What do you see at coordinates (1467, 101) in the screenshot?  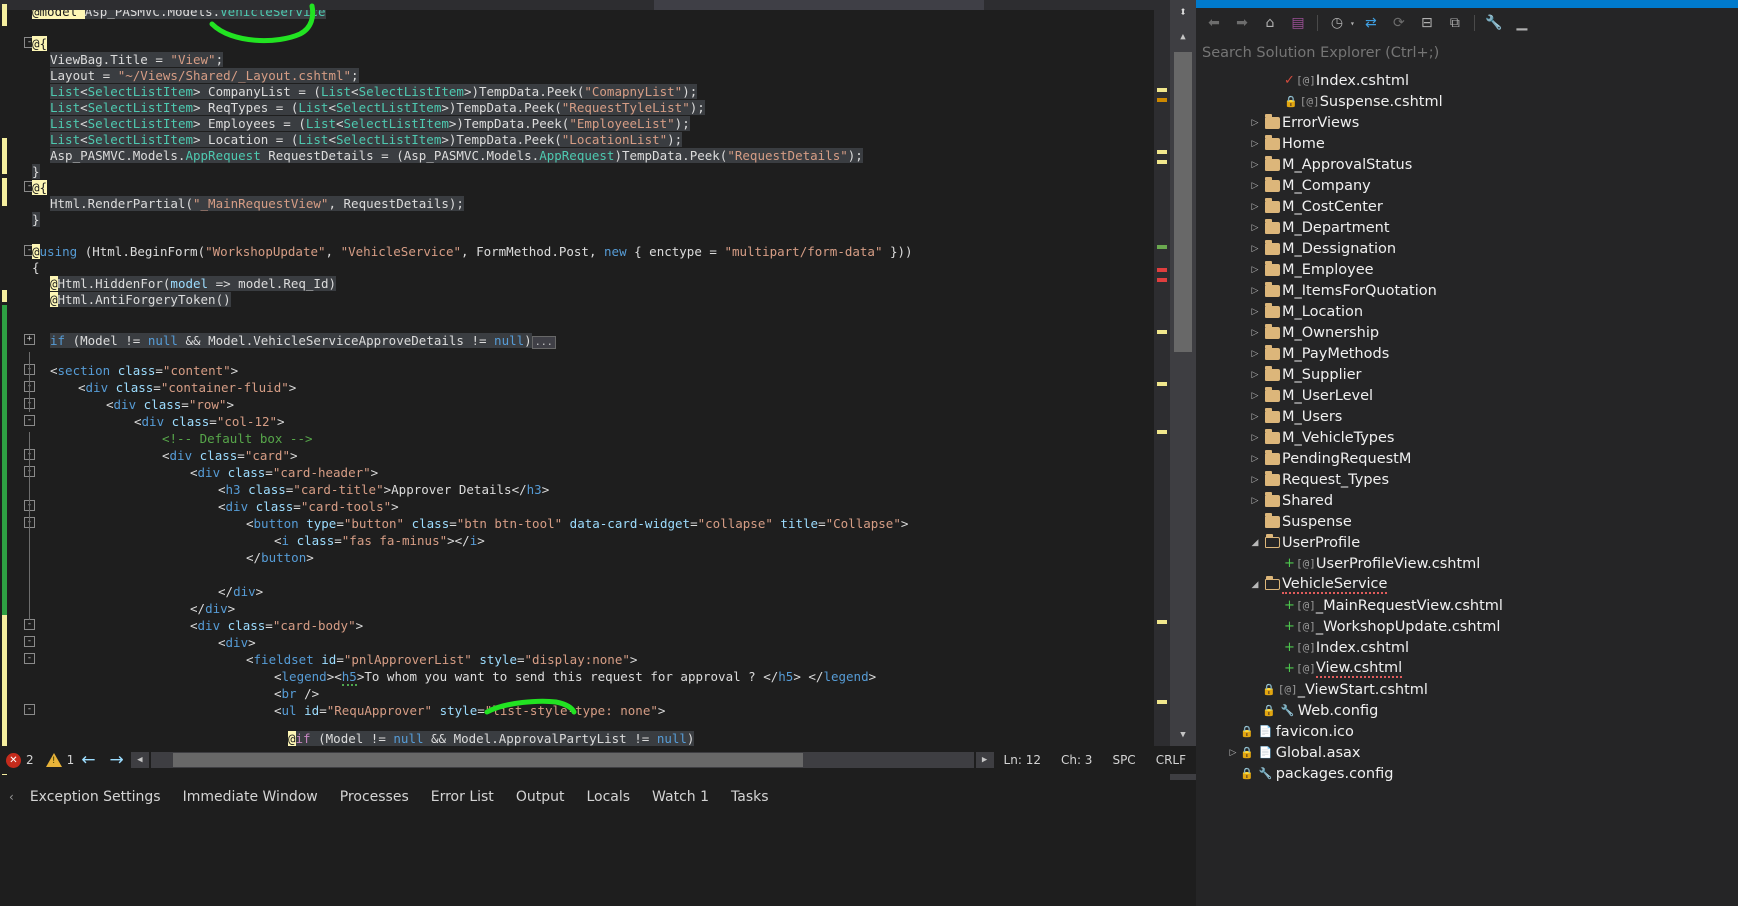 I see `tree-item-suspense-cshtml: 🔒 [@] Suspense.cshtml` at bounding box center [1467, 101].